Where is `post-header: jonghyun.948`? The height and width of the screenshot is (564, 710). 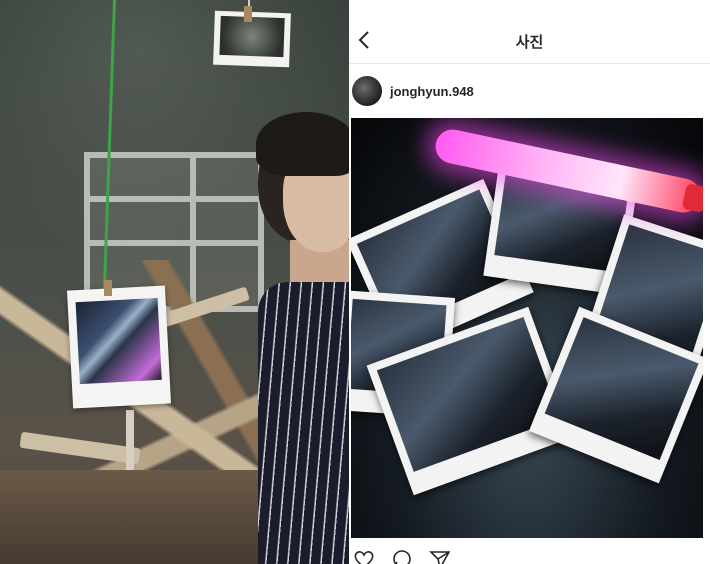 post-header: jonghyun.948 is located at coordinates (529, 92).